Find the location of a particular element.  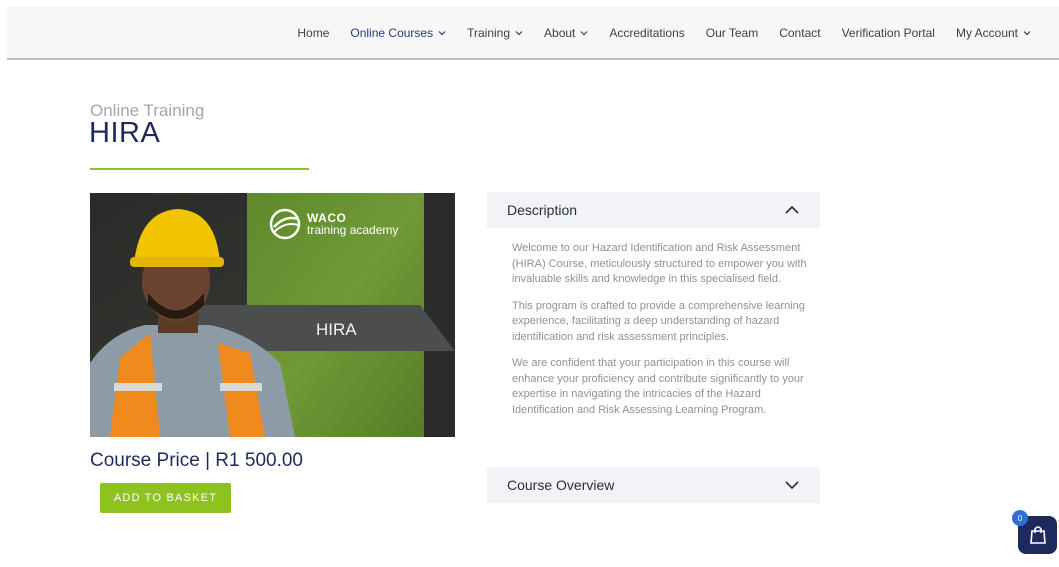

nav-item-contact: Contact is located at coordinates (799, 33).